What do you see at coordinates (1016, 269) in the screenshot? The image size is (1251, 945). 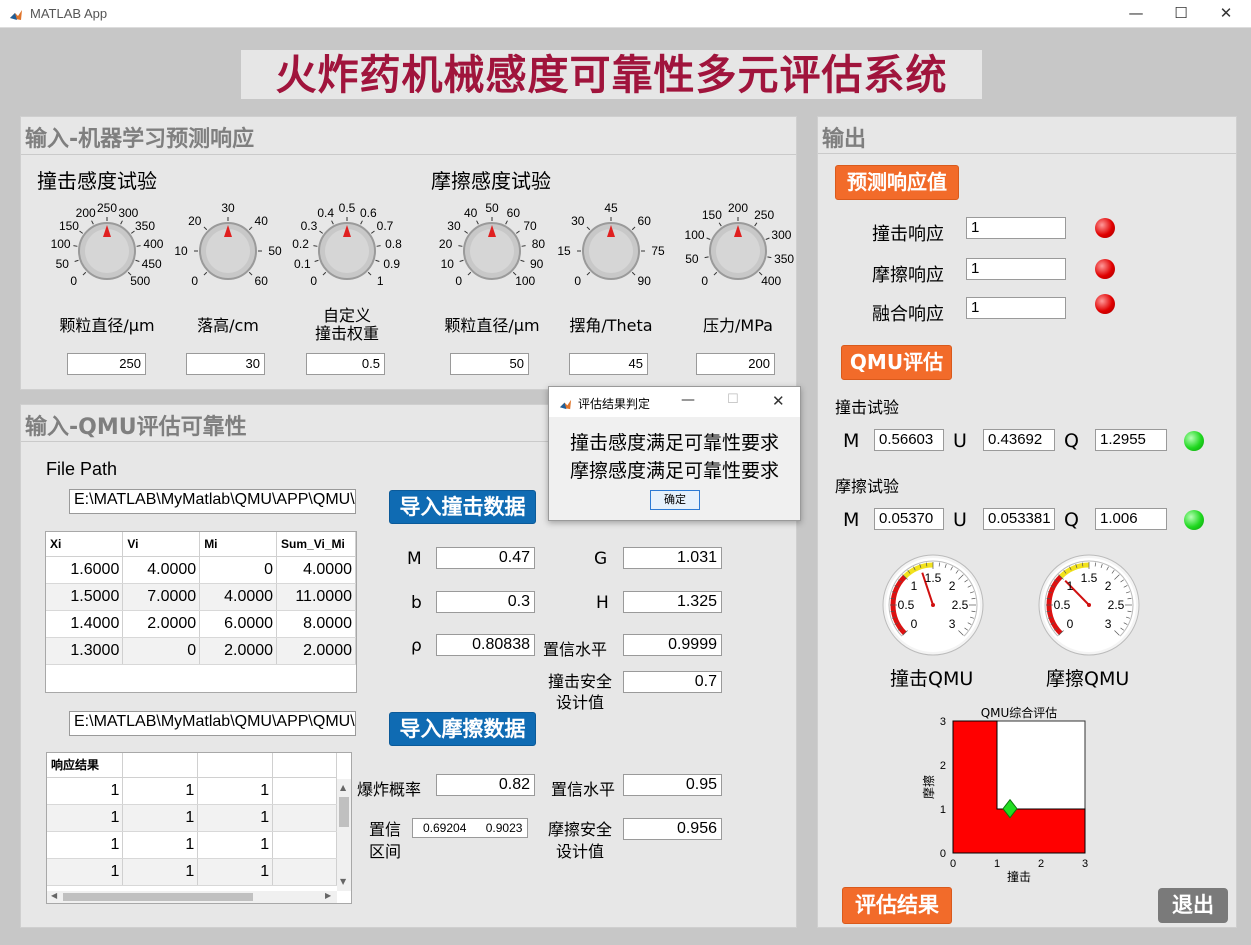 I see `friction-response-input: 1` at bounding box center [1016, 269].